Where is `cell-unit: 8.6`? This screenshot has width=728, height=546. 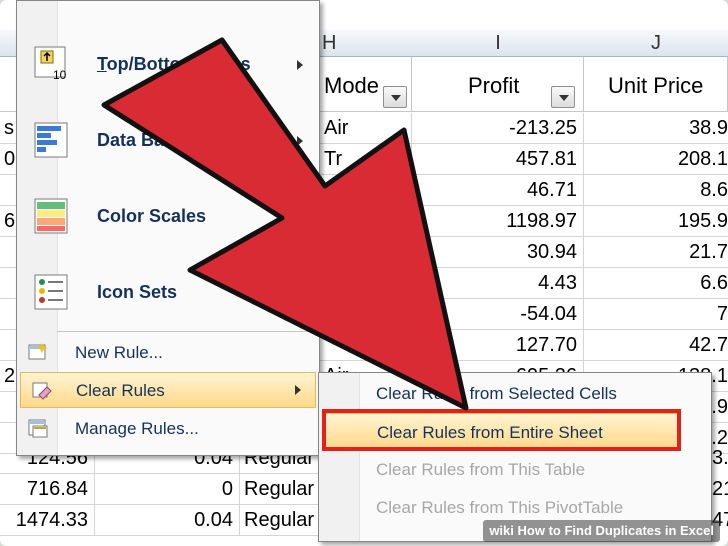
cell-unit: 8.6 is located at coordinates (656, 190).